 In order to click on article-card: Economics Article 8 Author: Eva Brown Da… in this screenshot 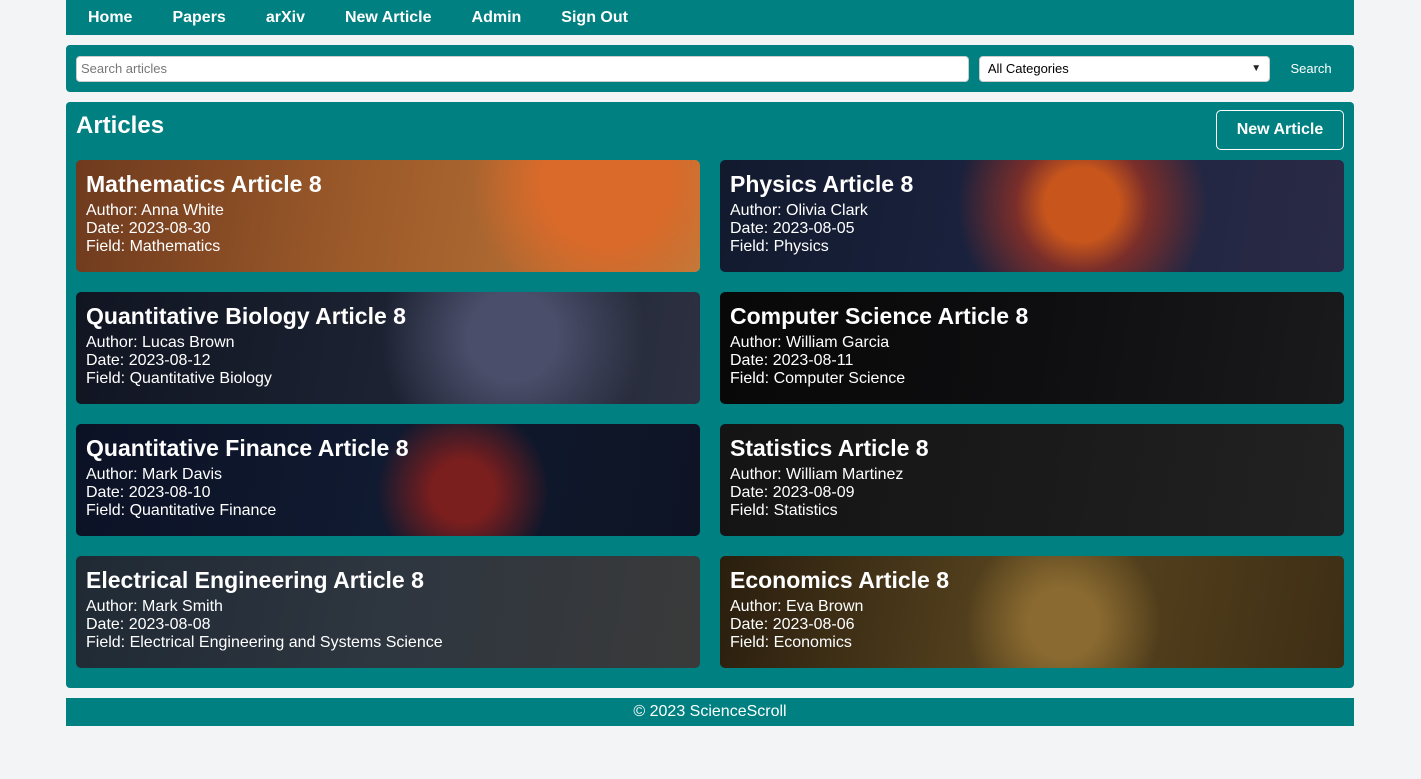, I will do `click(1032, 612)`.